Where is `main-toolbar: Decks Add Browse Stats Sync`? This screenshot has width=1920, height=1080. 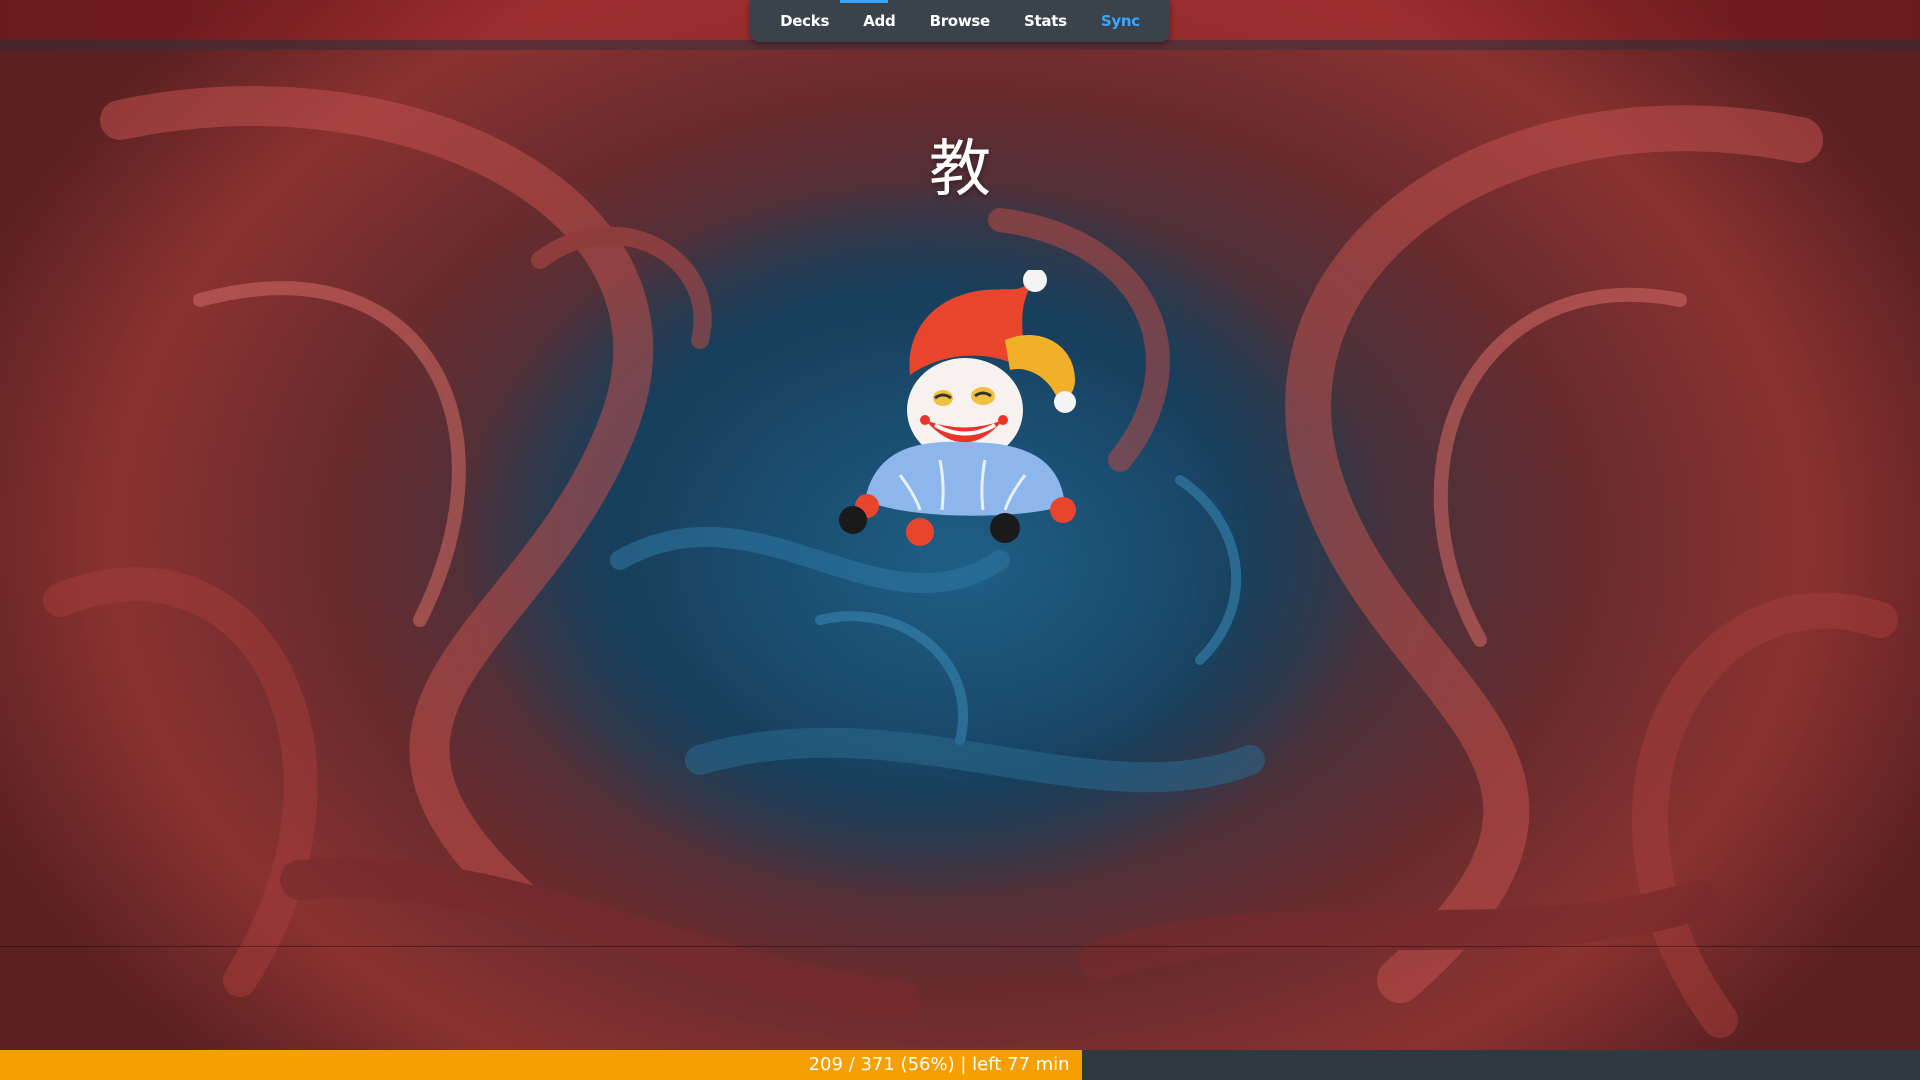 main-toolbar: Decks Add Browse Stats Sync is located at coordinates (960, 21).